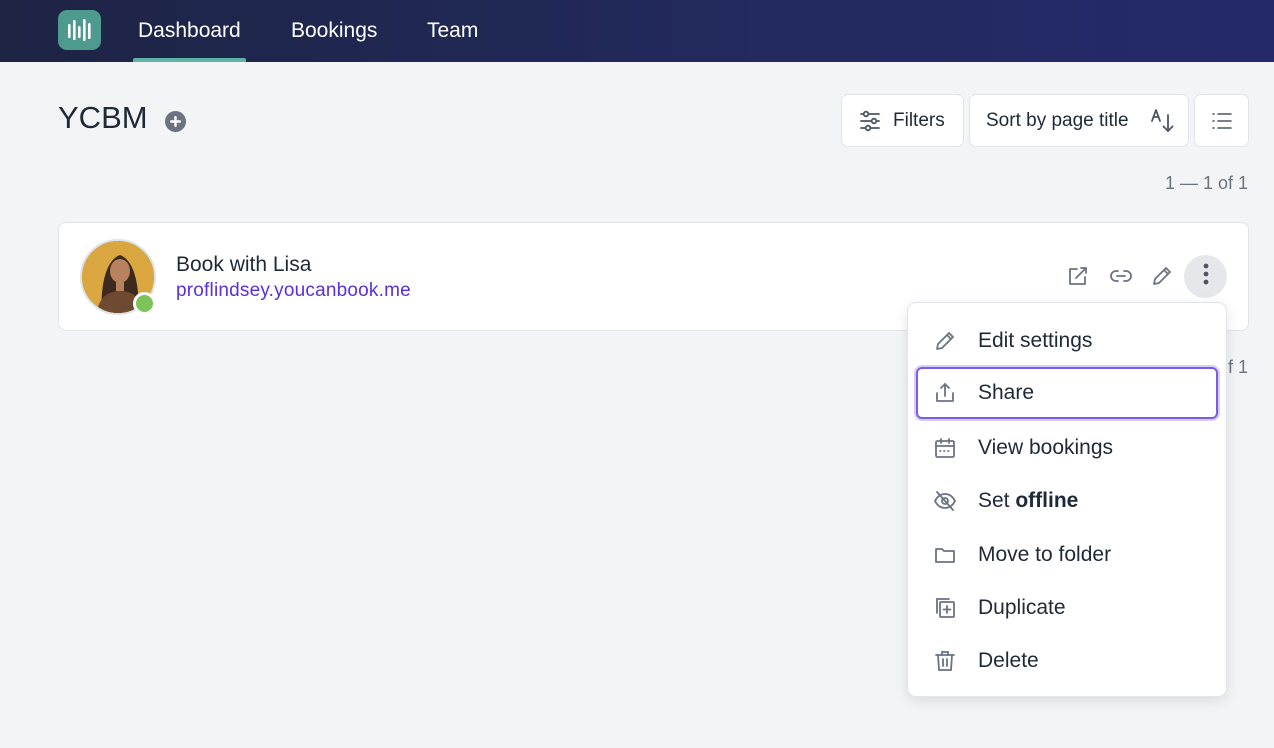 Image resolution: width=1274 pixels, height=748 pixels. I want to click on sort-alpha-icon, so click(1163, 124).